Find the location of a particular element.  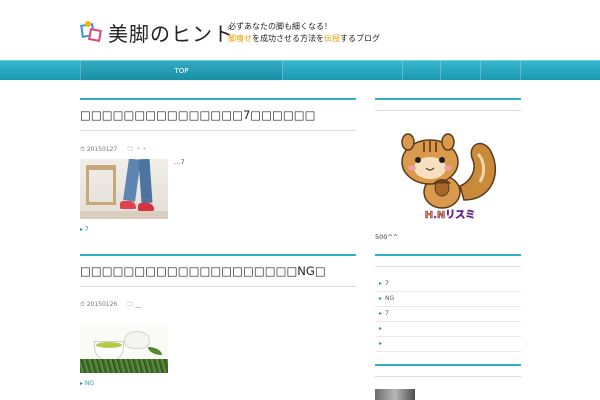

profile-text: 500^^ is located at coordinates (387, 237).